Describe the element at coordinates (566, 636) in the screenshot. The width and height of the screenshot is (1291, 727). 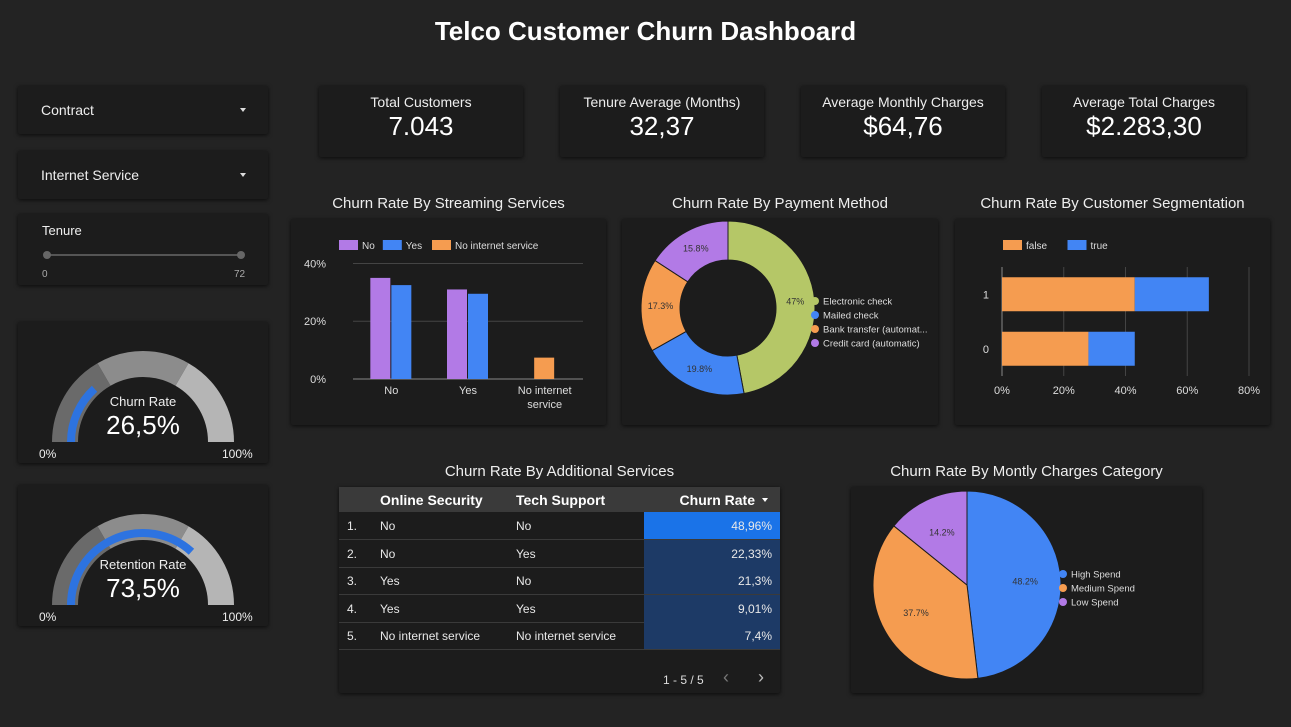
I see `cell-tech-support: No internet service` at that location.